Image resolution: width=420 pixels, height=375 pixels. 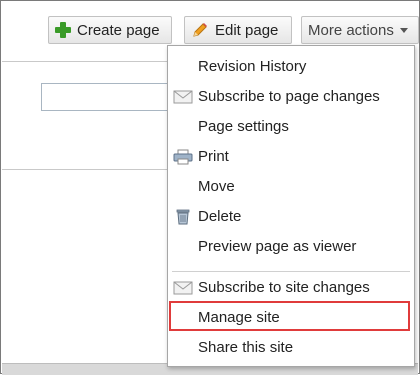 What do you see at coordinates (247, 30) in the screenshot?
I see `edit-page-label: Edit page` at bounding box center [247, 30].